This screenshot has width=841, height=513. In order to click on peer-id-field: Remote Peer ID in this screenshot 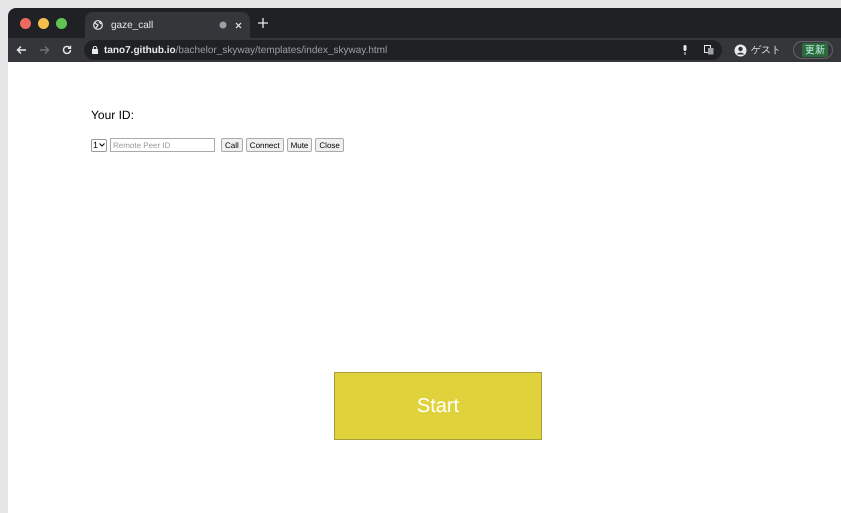, I will do `click(163, 145)`.